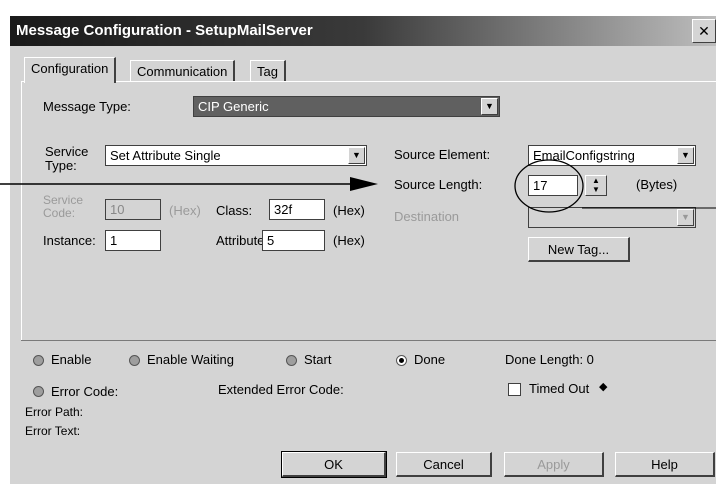 The image size is (716, 484). Describe the element at coordinates (53, 431) in the screenshot. I see `error-text-label: Error Text:` at that location.